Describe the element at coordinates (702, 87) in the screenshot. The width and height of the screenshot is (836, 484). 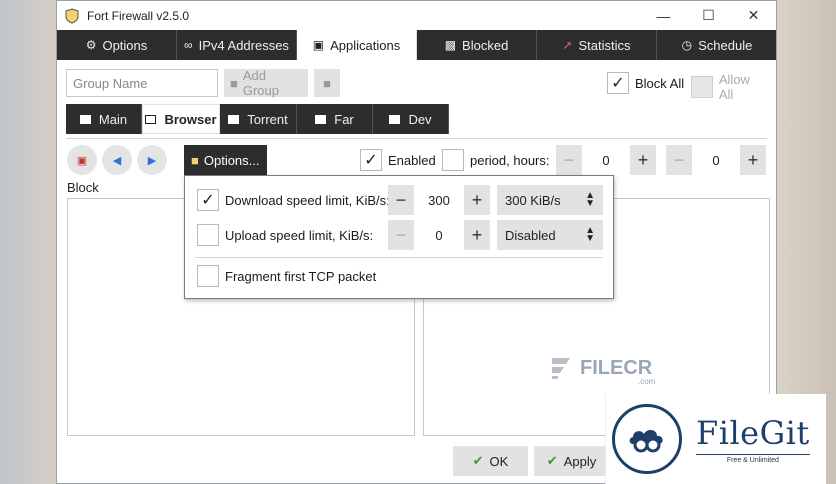
I see `allow-all-checkbox` at that location.